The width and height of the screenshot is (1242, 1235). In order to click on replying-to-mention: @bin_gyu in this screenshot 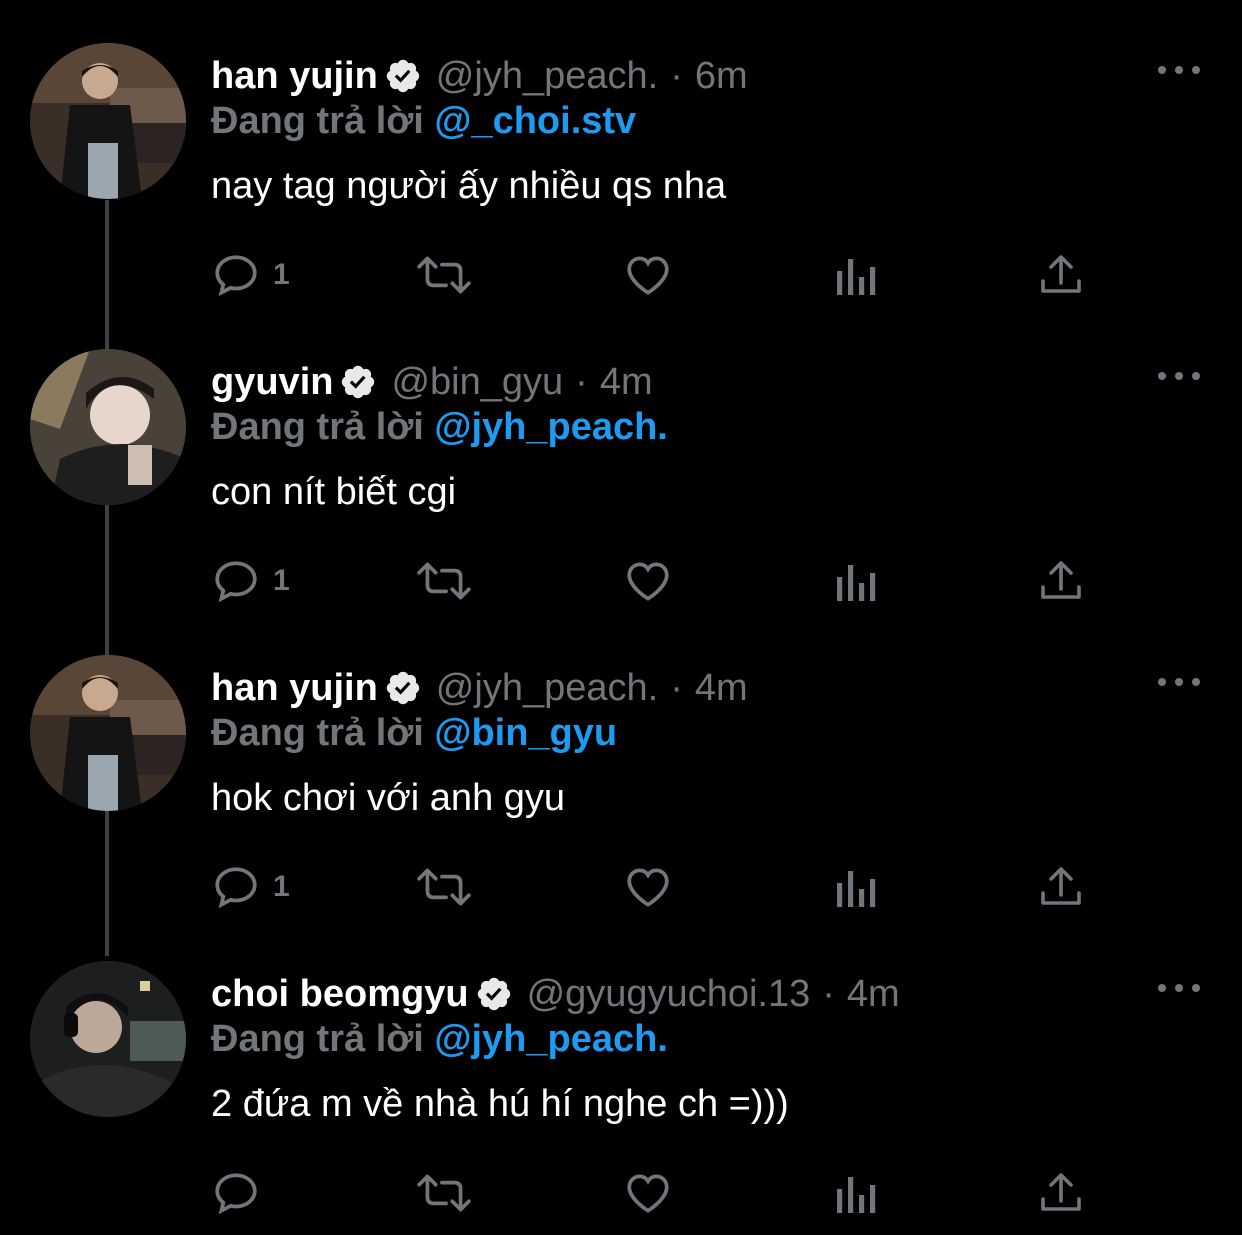, I will do `click(525, 733)`.